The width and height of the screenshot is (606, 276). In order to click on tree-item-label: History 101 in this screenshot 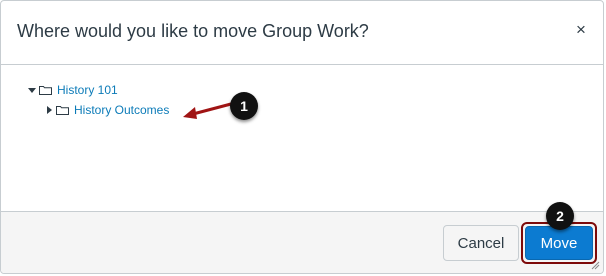, I will do `click(87, 90)`.